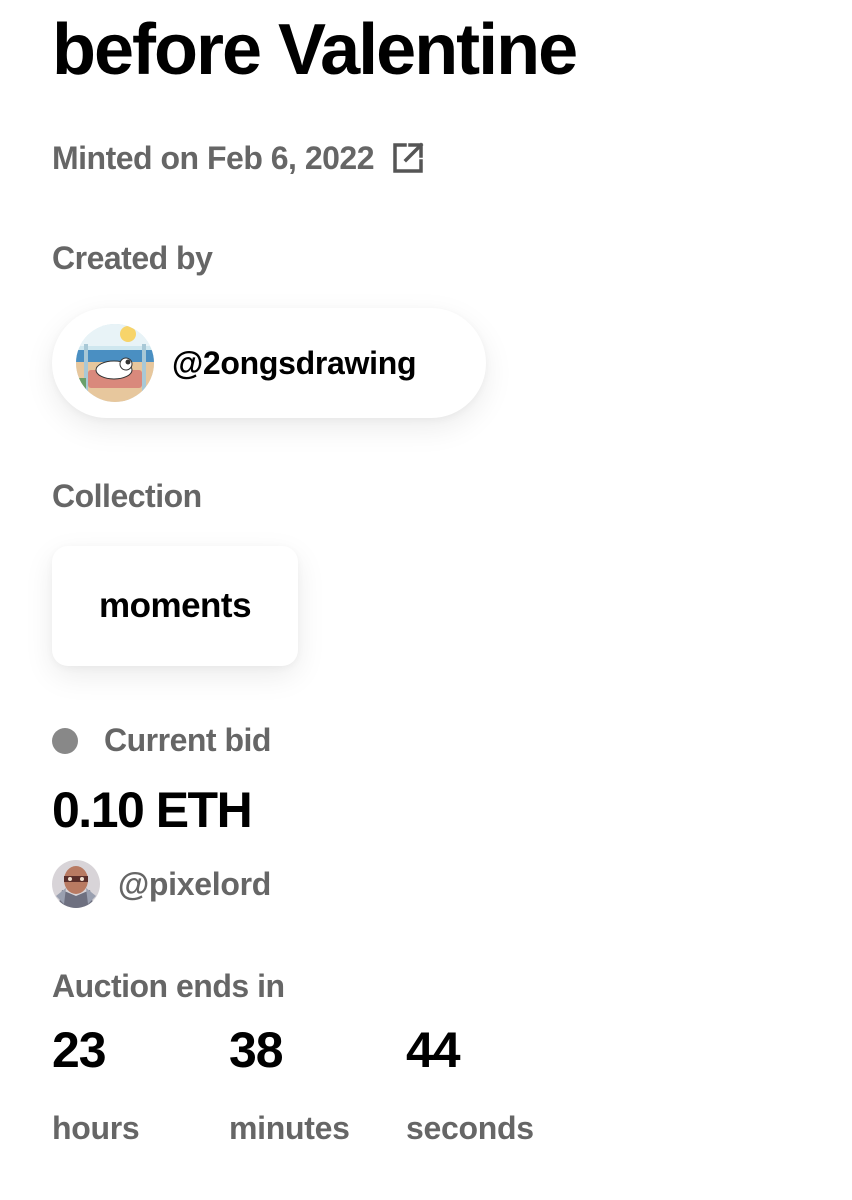 Image resolution: width=852 pixels, height=1200 pixels. Describe the element at coordinates (152, 810) in the screenshot. I see `current-bid-amount: 0.10 ETH` at that location.